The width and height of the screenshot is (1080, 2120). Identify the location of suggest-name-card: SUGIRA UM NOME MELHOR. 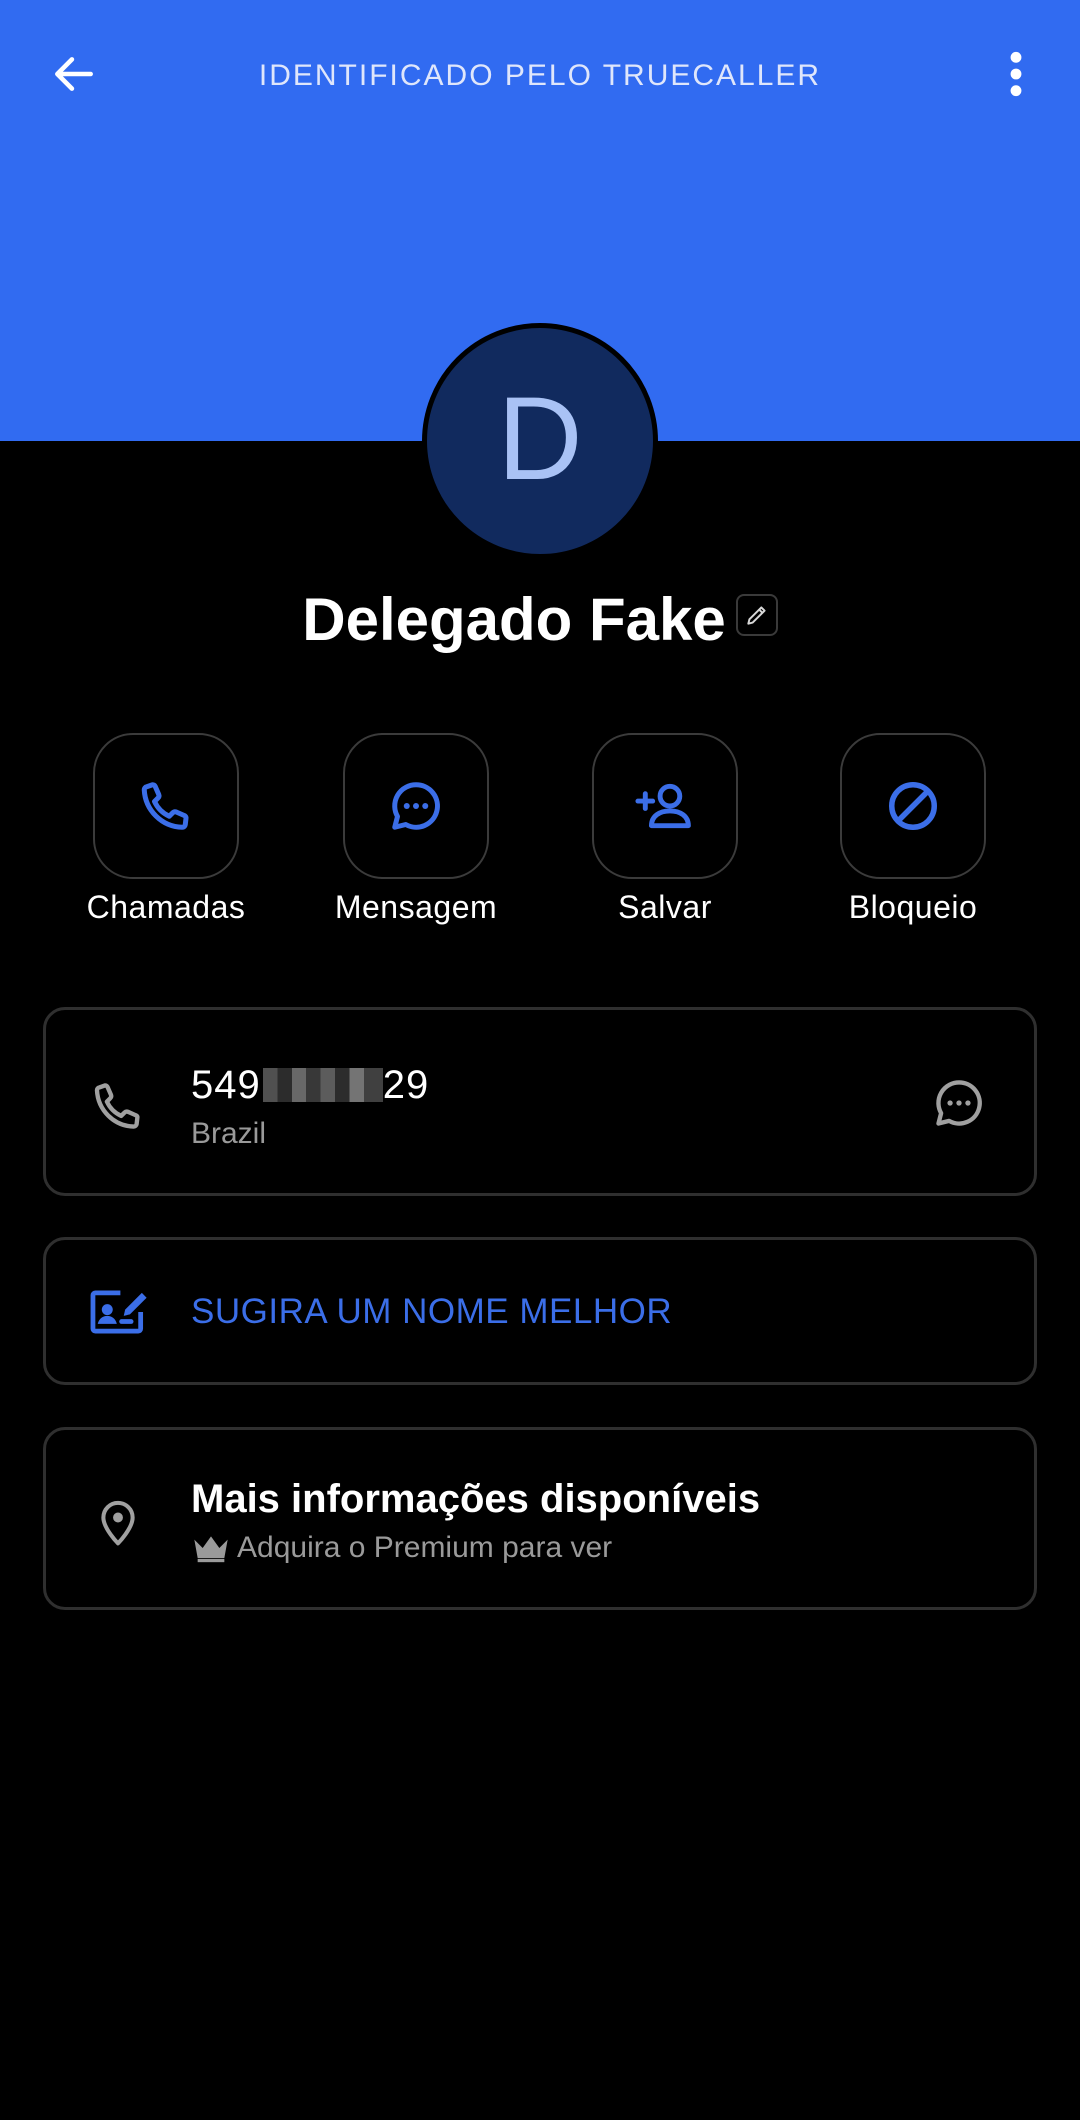
(540, 1311).